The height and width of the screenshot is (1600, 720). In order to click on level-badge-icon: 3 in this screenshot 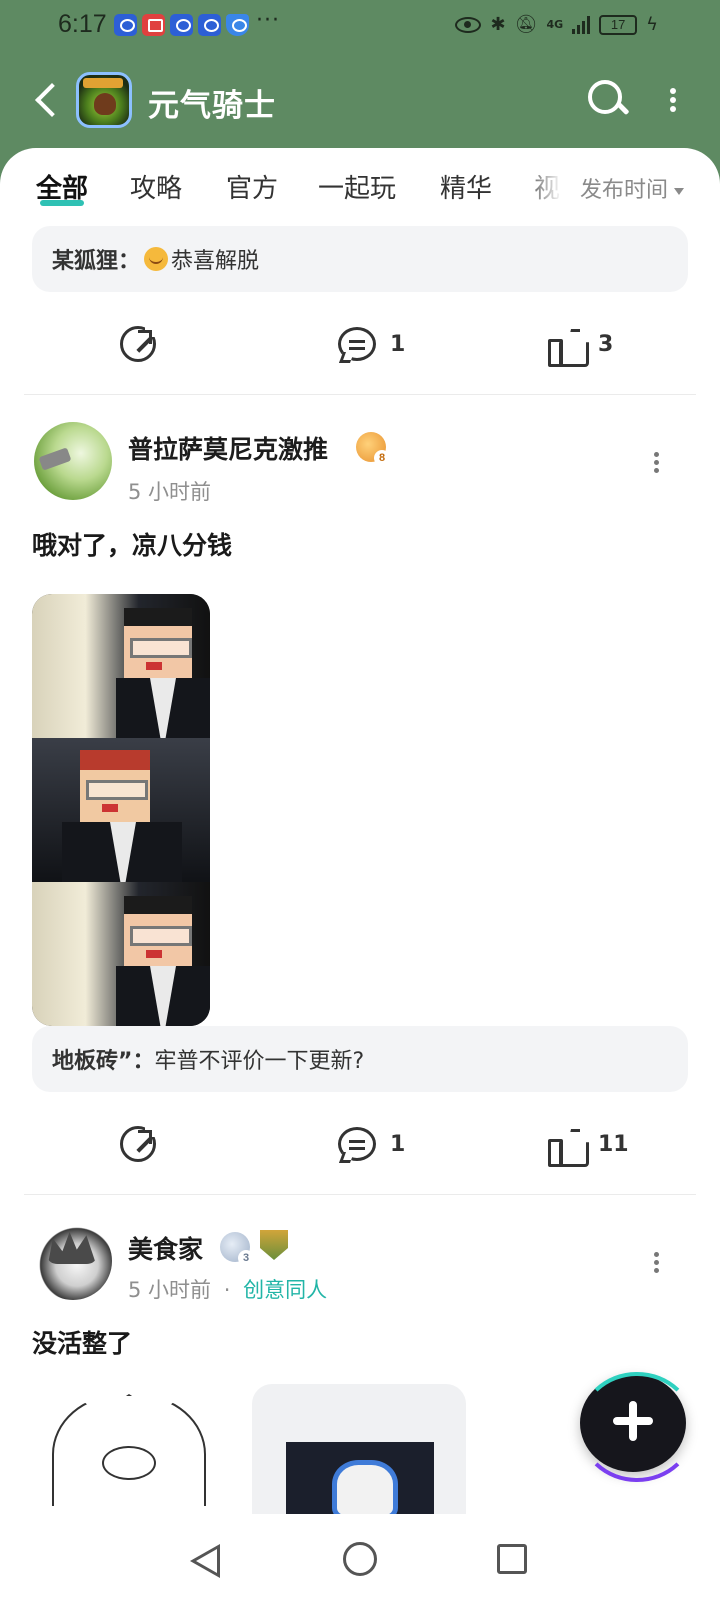, I will do `click(237, 1249)`.